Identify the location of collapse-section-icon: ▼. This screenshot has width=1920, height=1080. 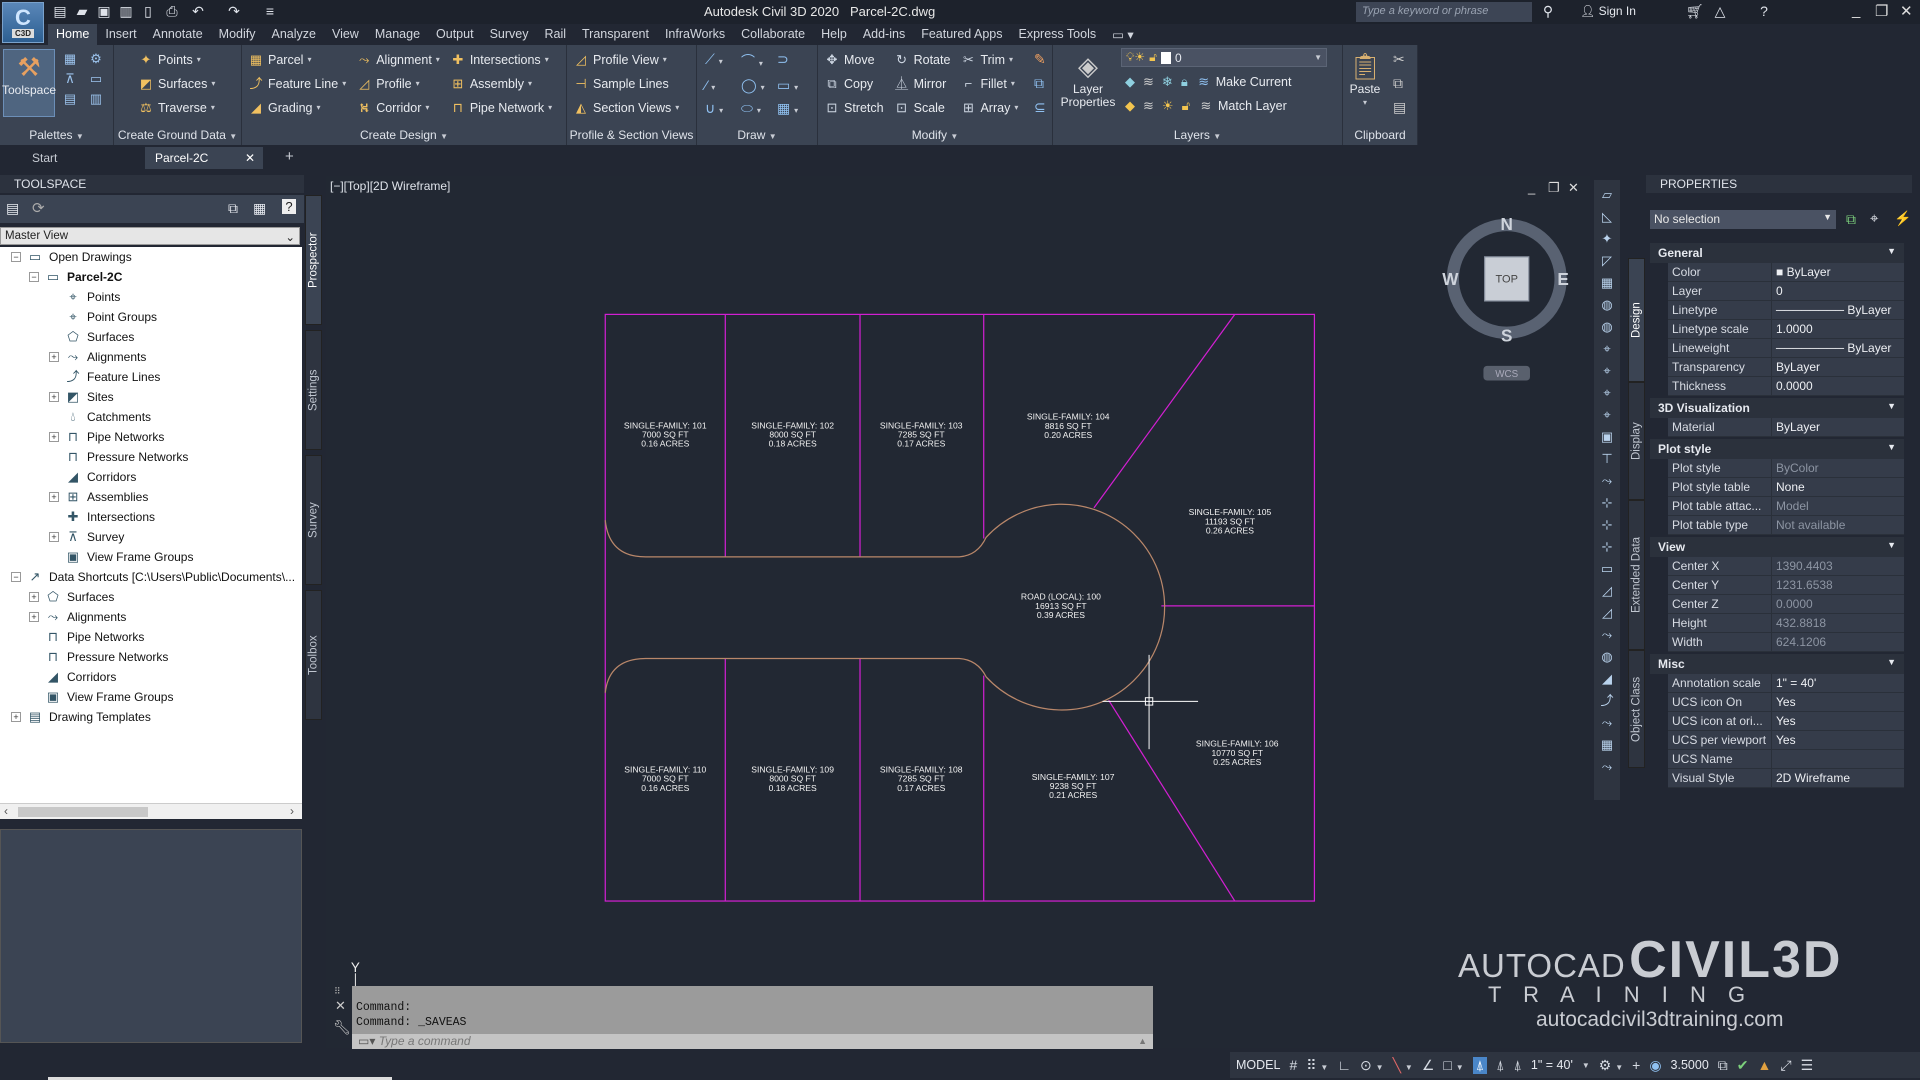
(1891, 449).